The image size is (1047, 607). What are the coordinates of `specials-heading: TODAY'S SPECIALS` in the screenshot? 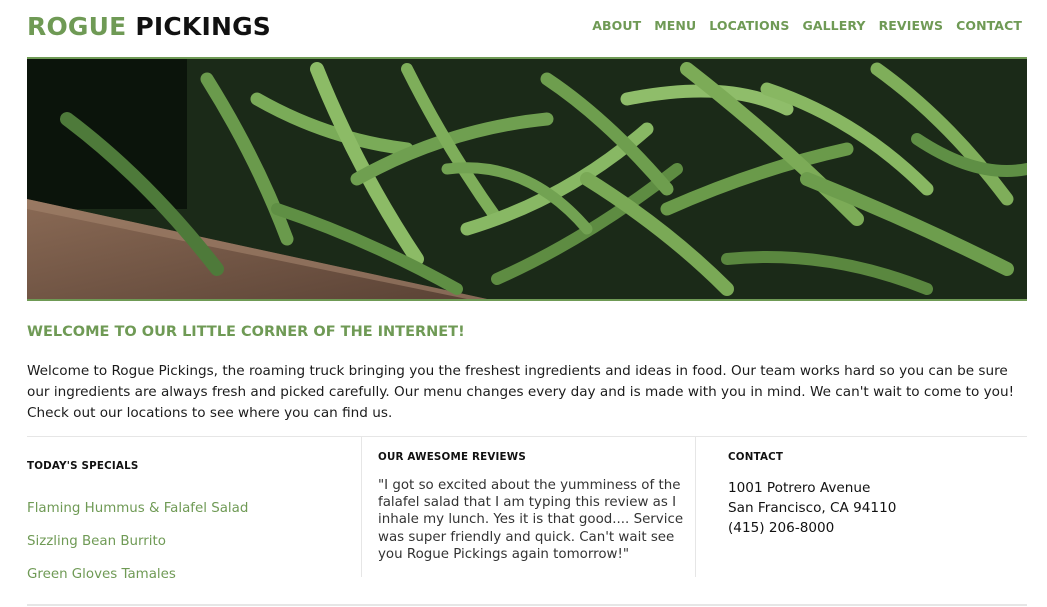 It's located at (83, 466).